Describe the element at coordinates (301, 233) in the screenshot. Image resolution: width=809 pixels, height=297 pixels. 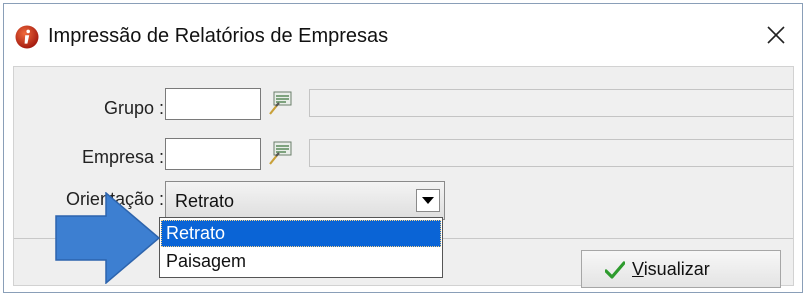
I see `option-retrato: Retrato` at that location.